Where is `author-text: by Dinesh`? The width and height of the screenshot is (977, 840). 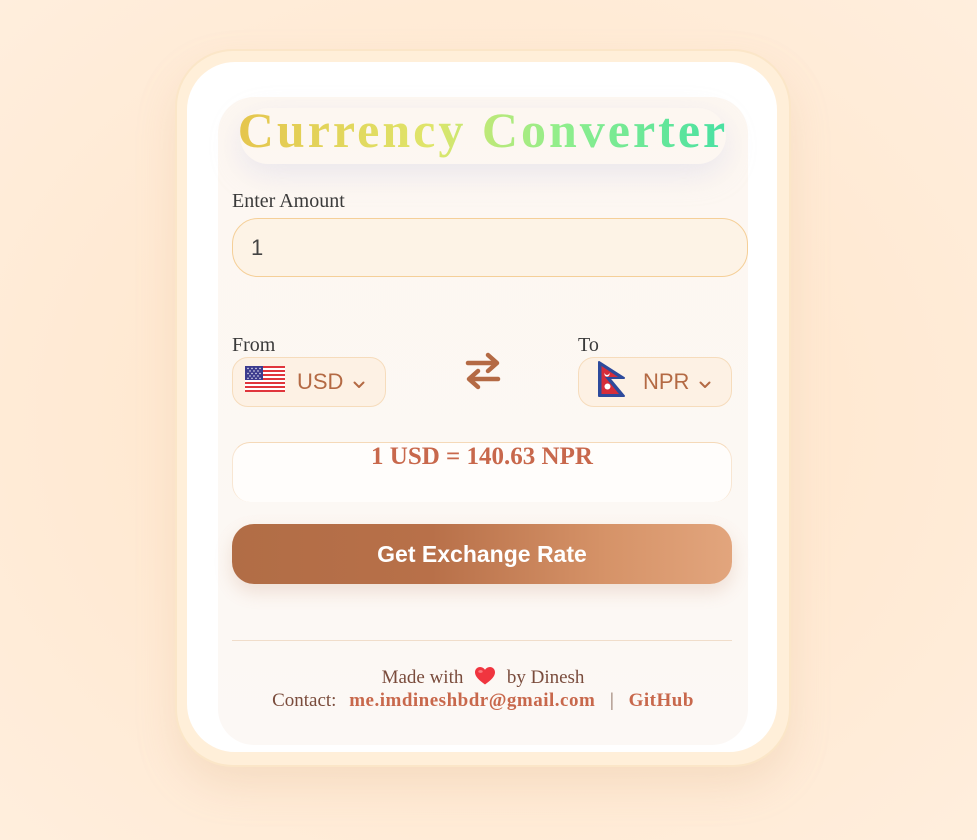 author-text: by Dinesh is located at coordinates (545, 677).